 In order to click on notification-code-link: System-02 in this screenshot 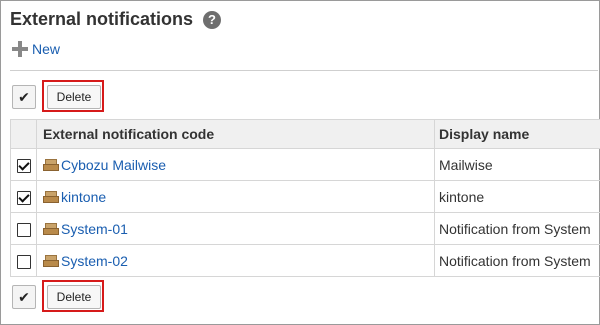, I will do `click(94, 261)`.